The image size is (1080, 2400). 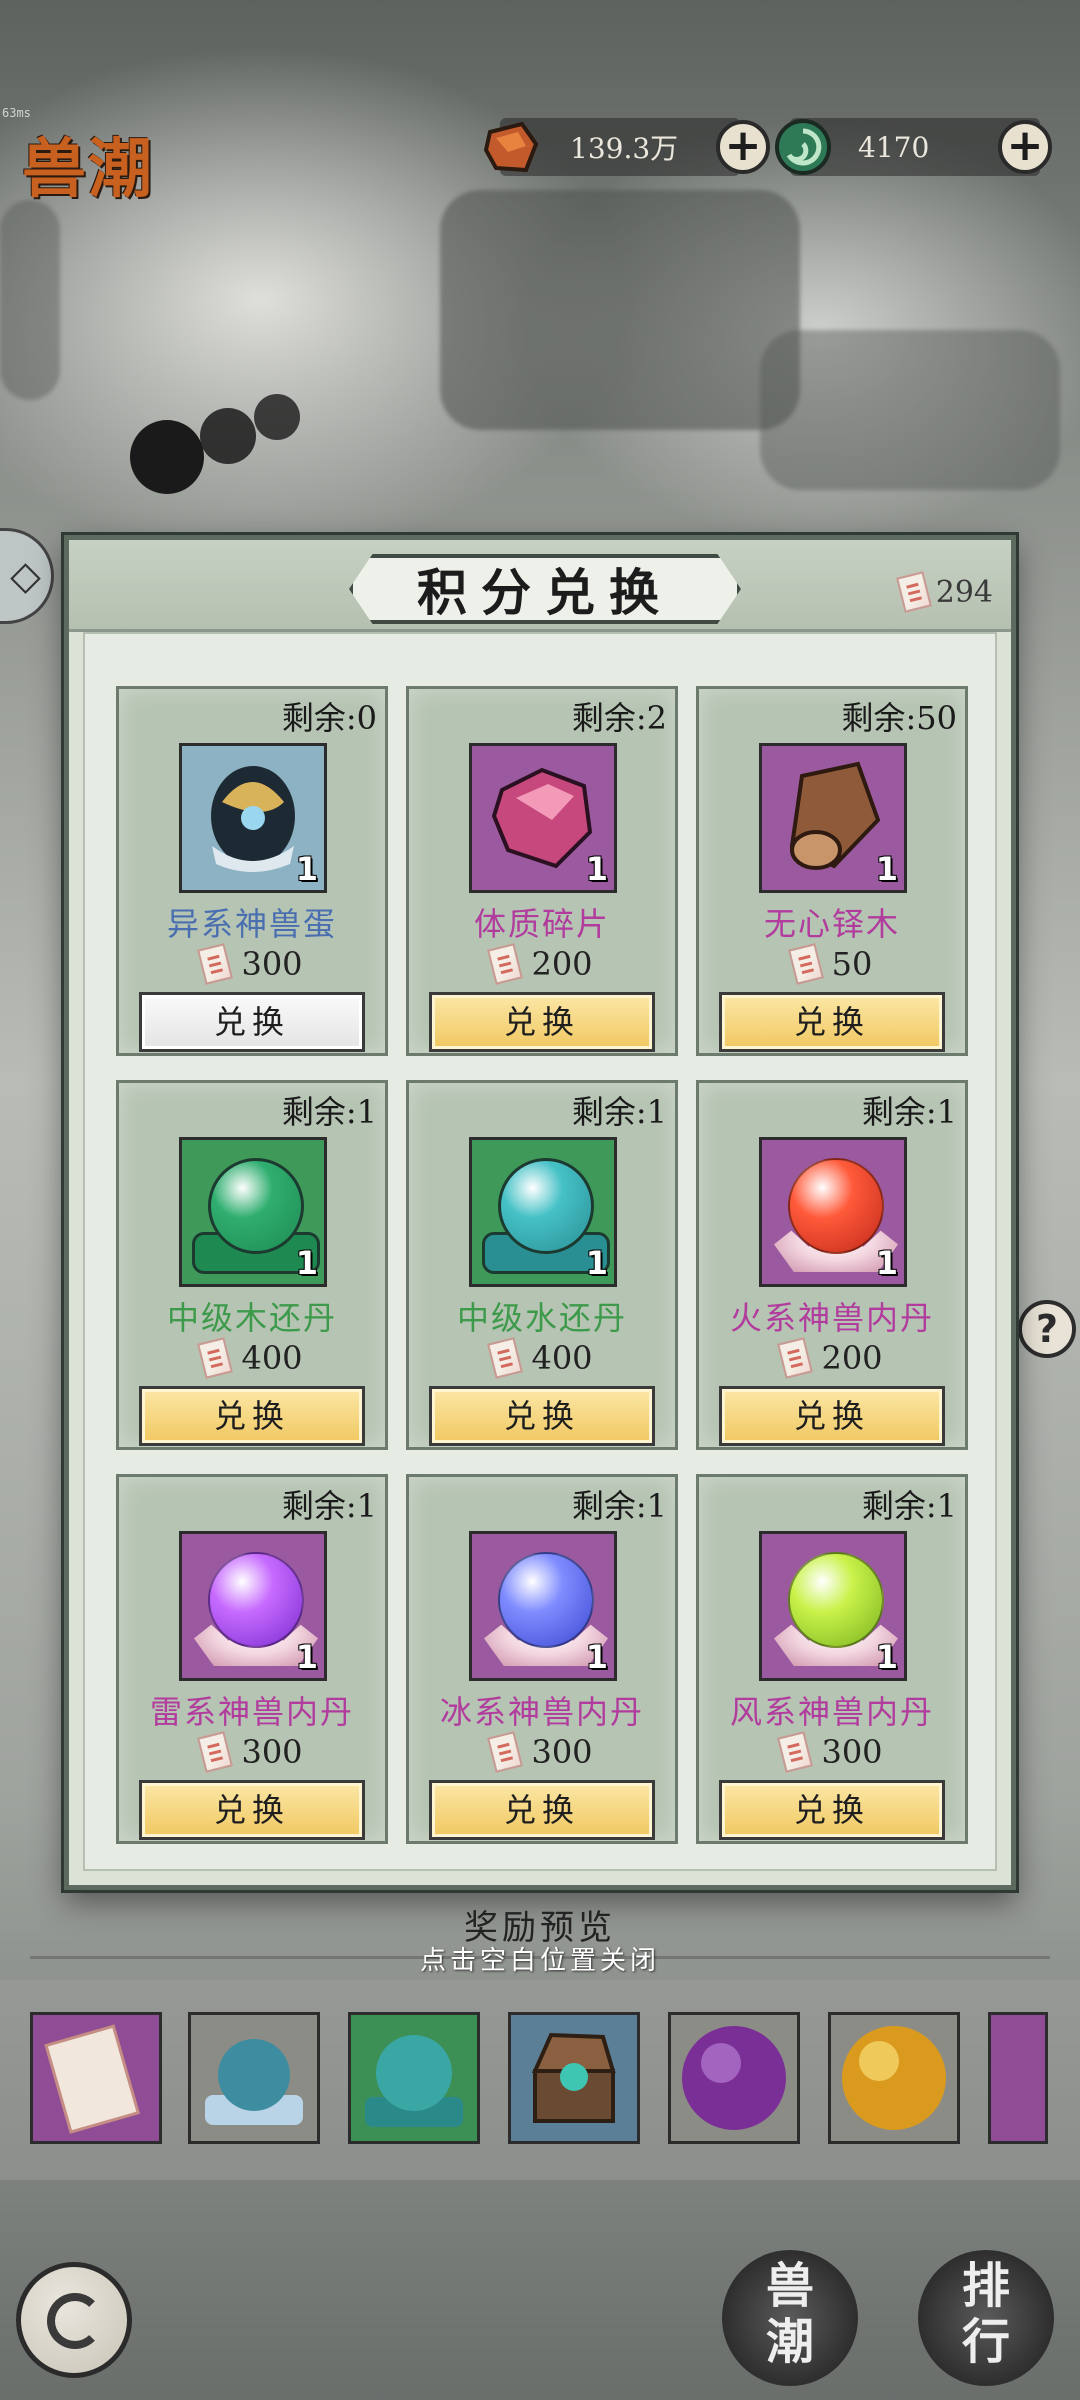 I want to click on back-arrow-icon, so click(x=75, y=2321).